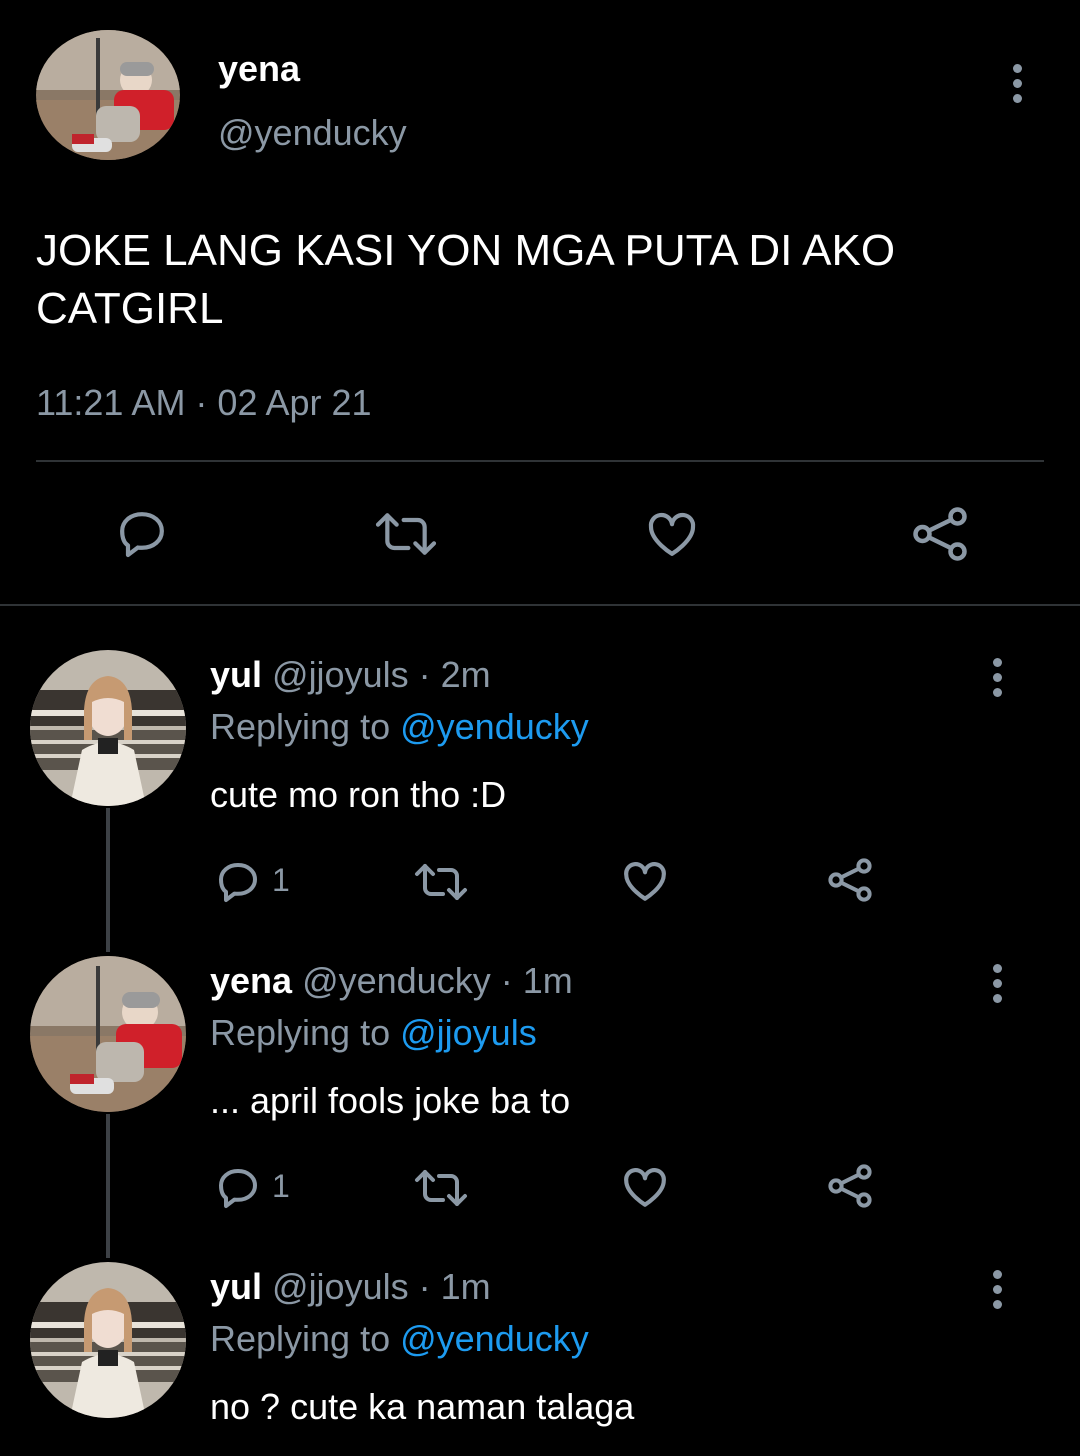  I want to click on reply-header: yul @jjoyuls · 1m, so click(350, 1287).